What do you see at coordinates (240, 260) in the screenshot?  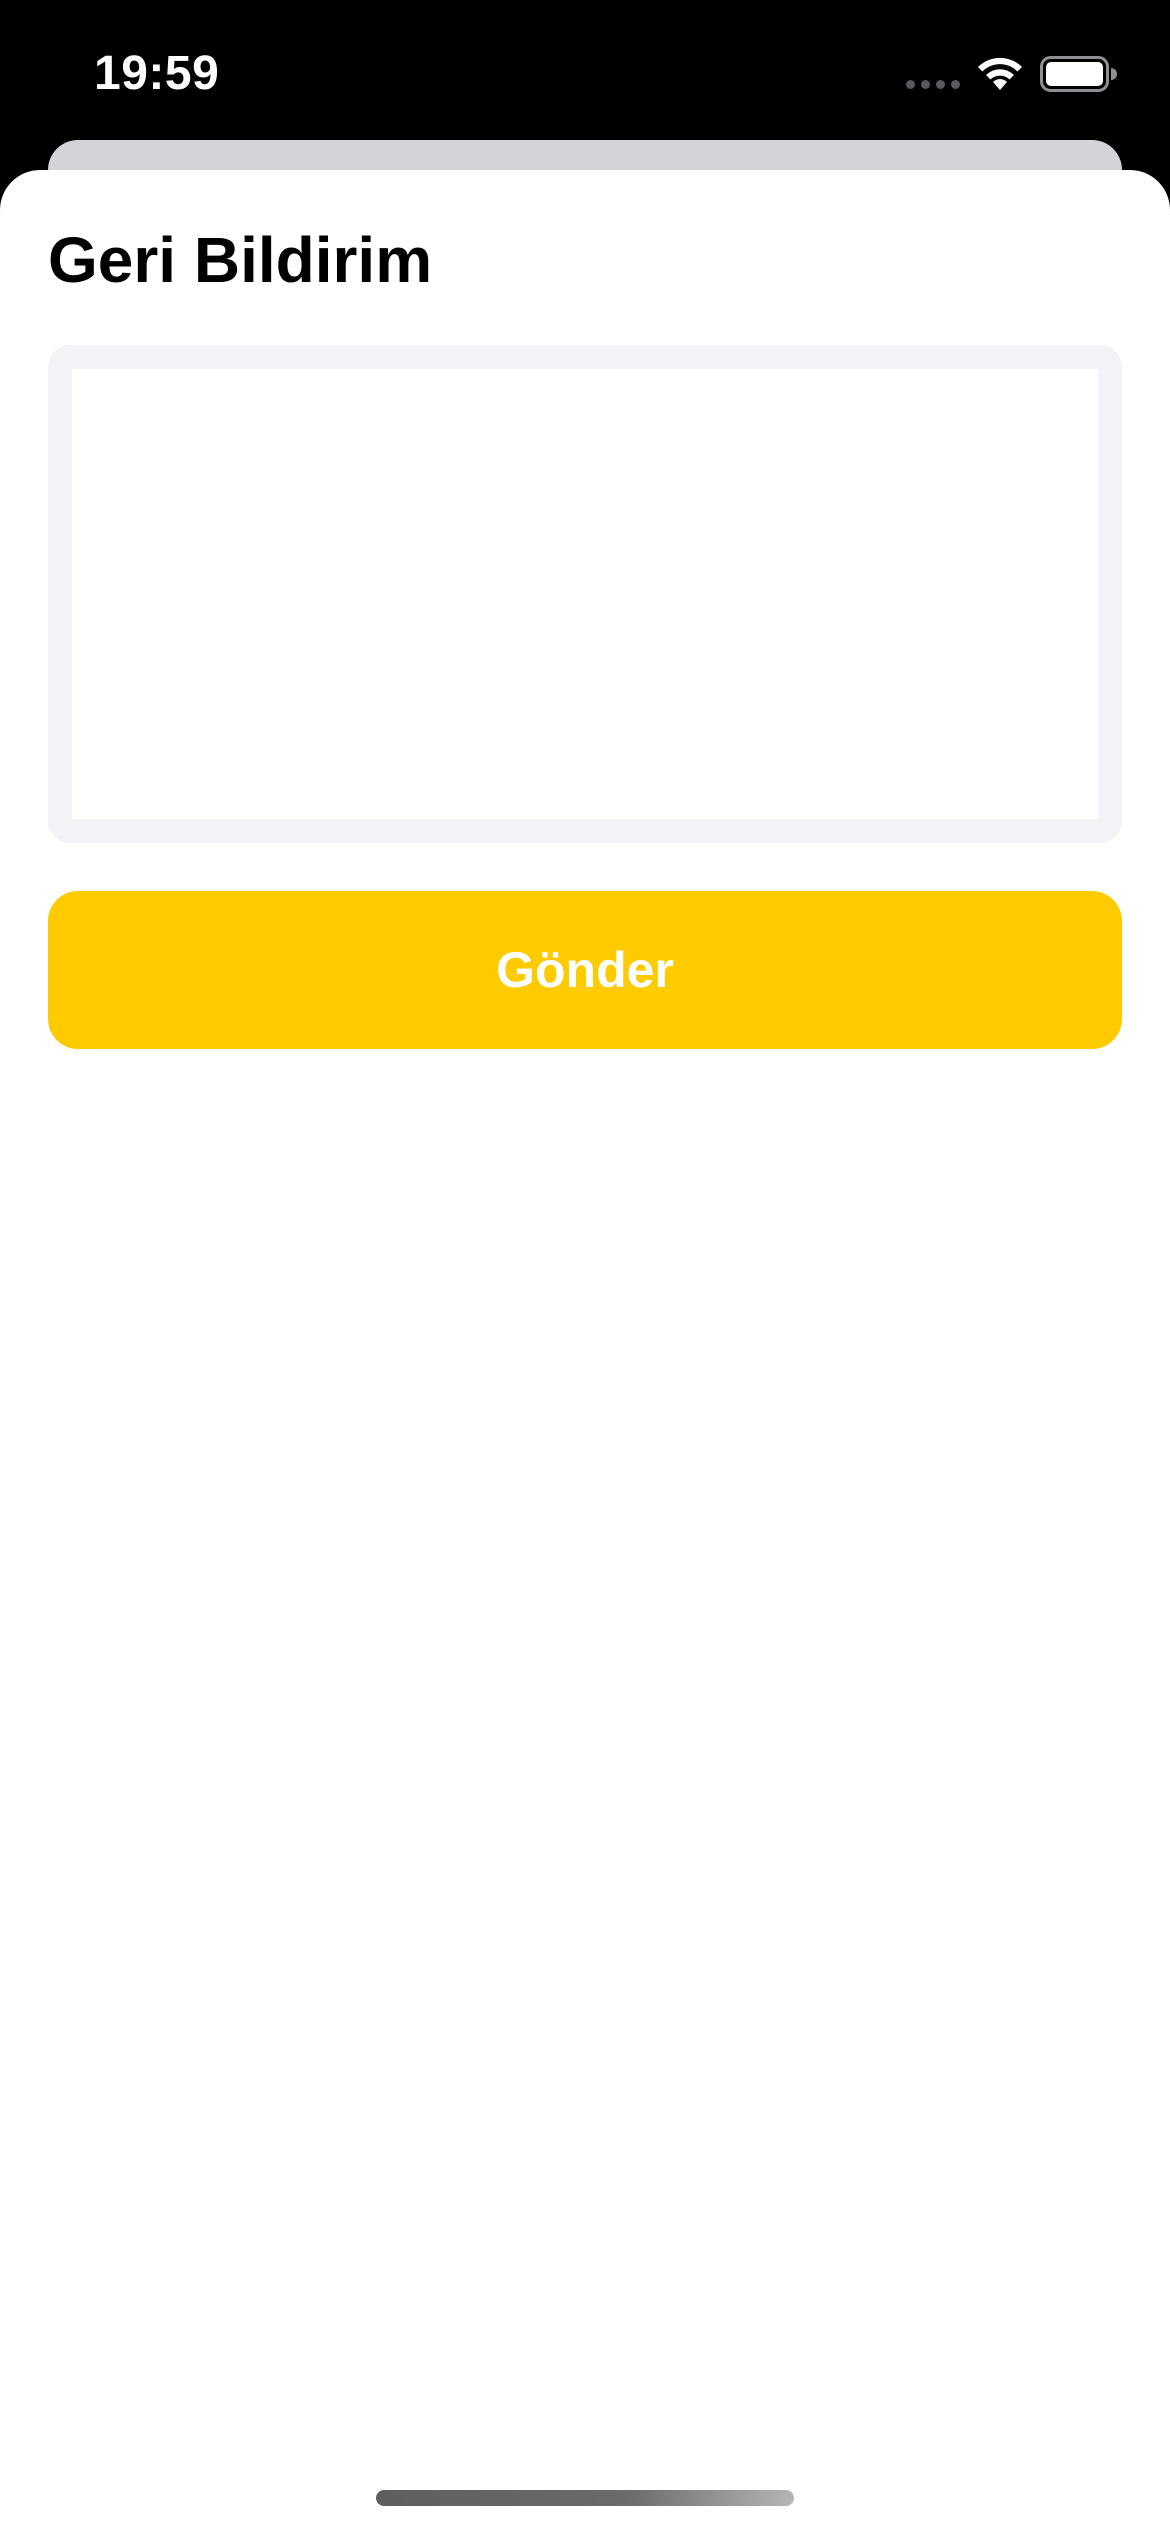 I see `sheet-title: Geri Bildirim` at bounding box center [240, 260].